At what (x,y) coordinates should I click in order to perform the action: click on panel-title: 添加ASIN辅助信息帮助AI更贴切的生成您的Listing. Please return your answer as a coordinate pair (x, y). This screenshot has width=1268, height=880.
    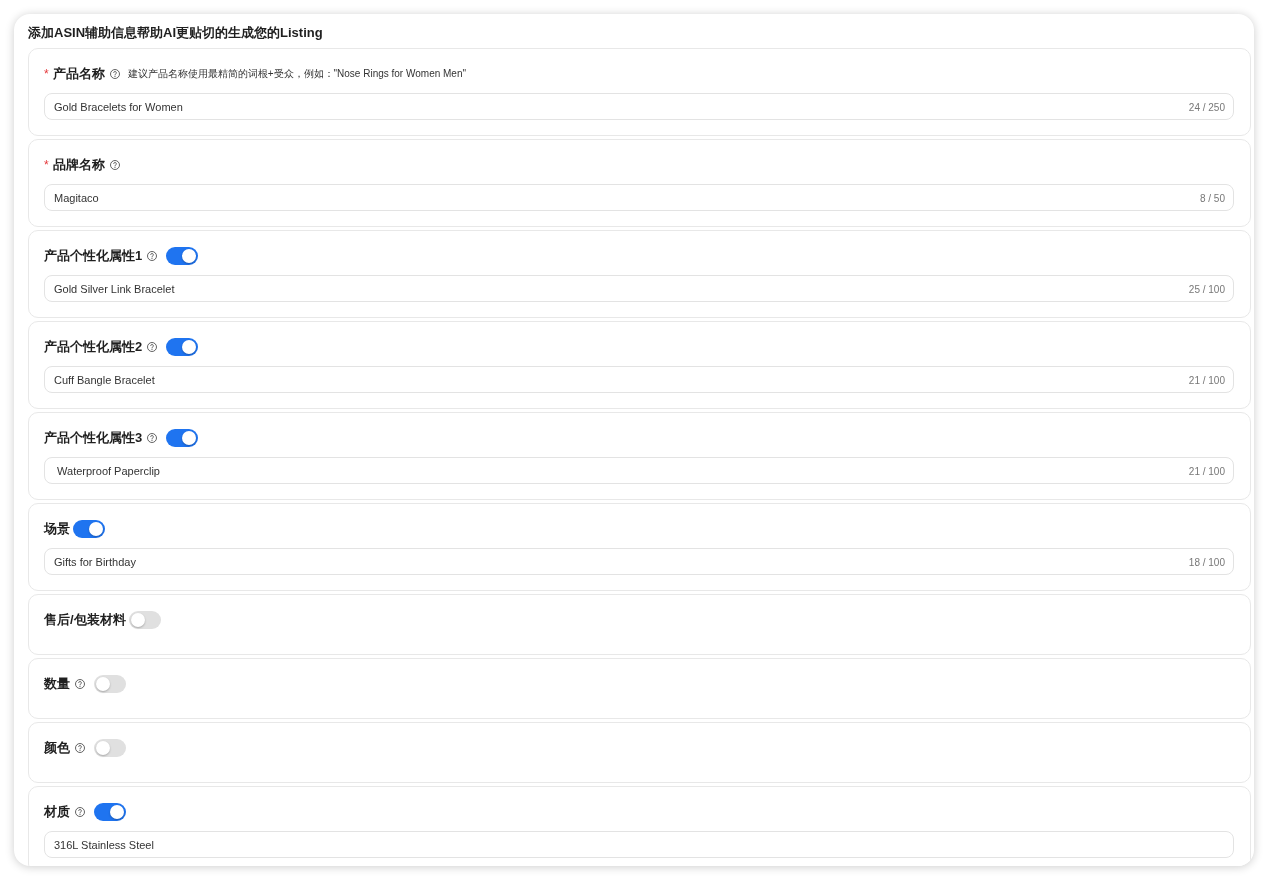
    Looking at the image, I should click on (175, 33).